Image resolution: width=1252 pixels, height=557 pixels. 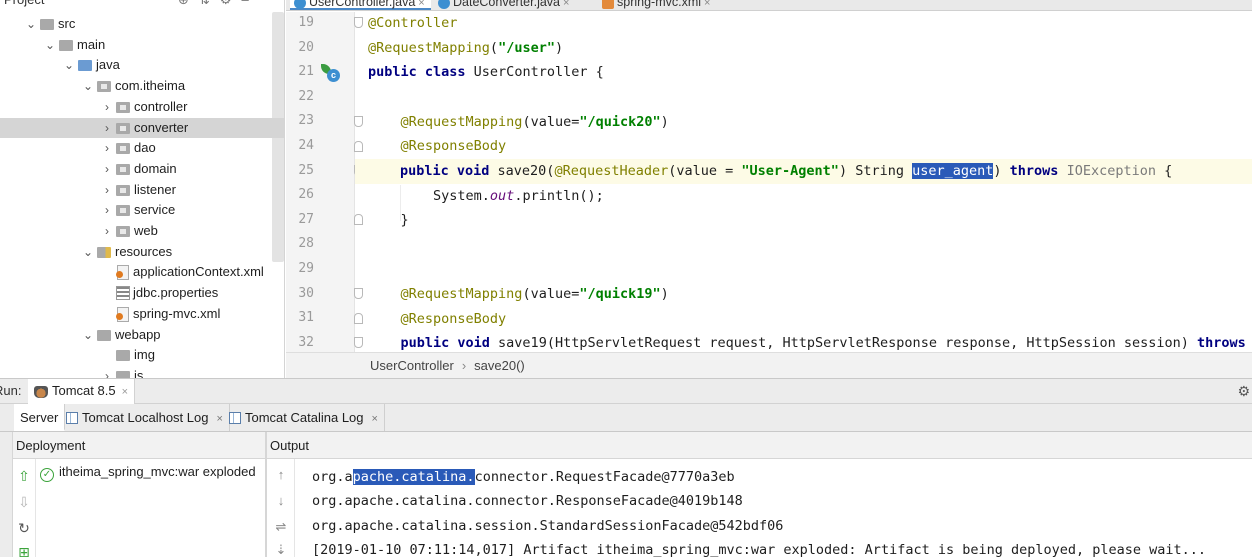 What do you see at coordinates (24, 502) in the screenshot?
I see `undeploy-icon: ⇩` at bounding box center [24, 502].